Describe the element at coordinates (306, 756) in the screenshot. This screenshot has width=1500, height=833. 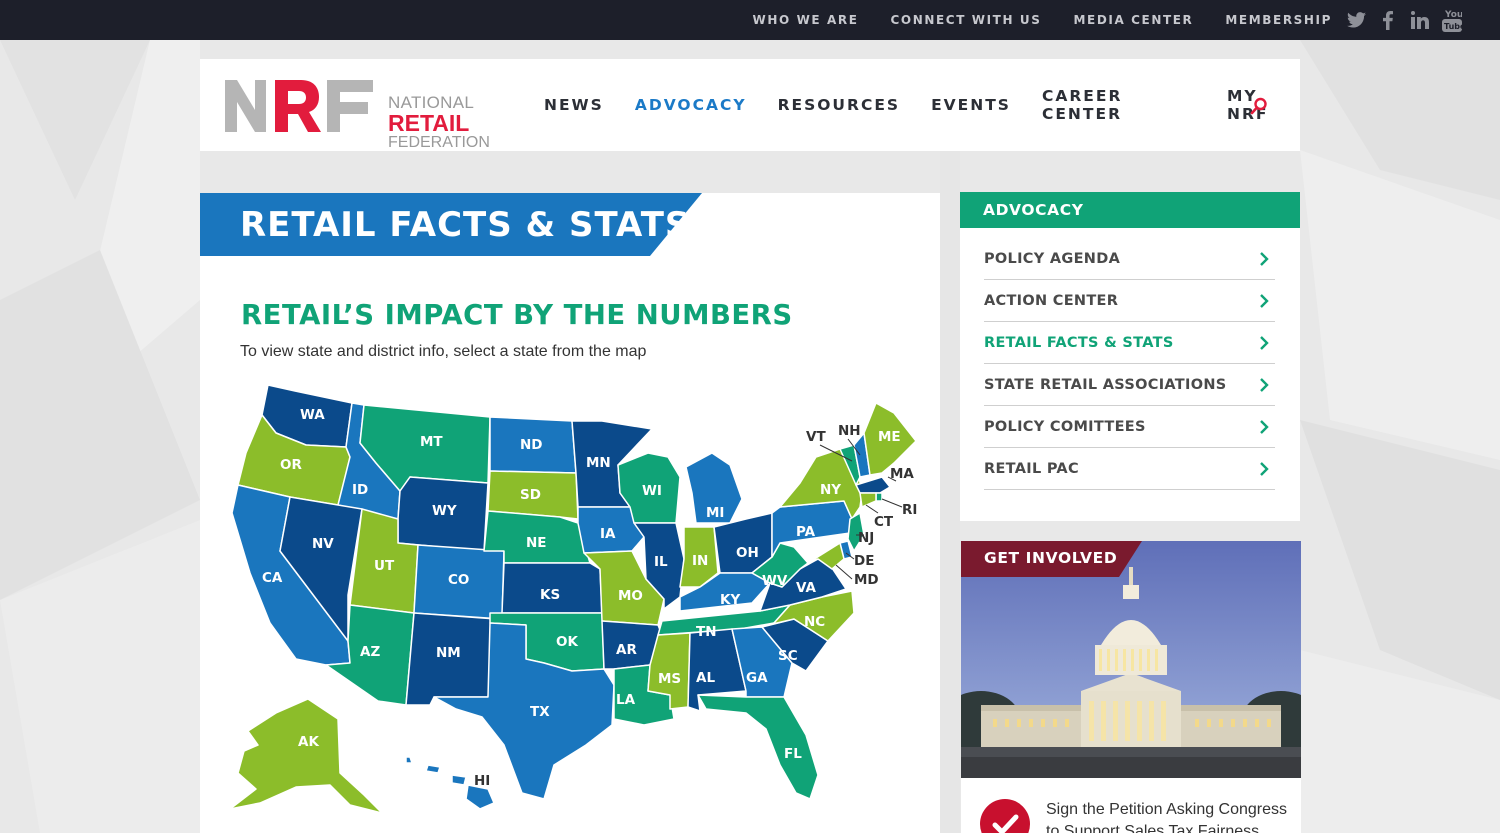
I see `state-ak` at that location.